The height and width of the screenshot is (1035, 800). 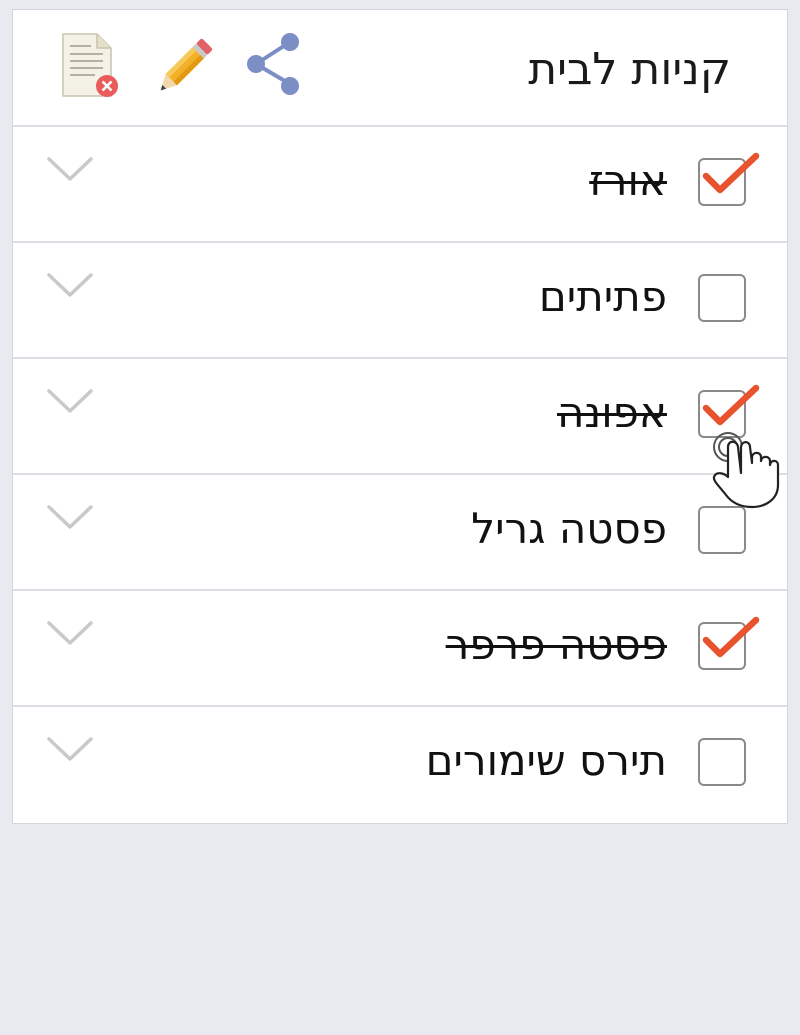 I want to click on item-label: אפונה, so click(x=611, y=412).